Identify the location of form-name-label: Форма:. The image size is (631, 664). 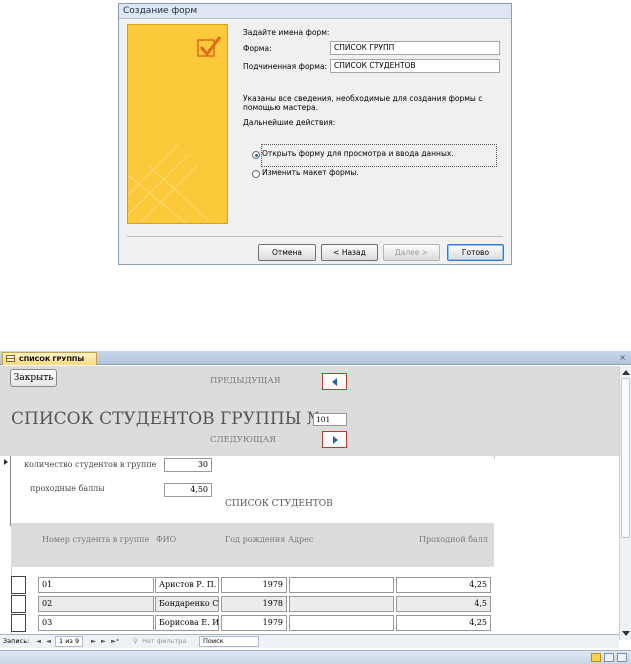
(257, 48).